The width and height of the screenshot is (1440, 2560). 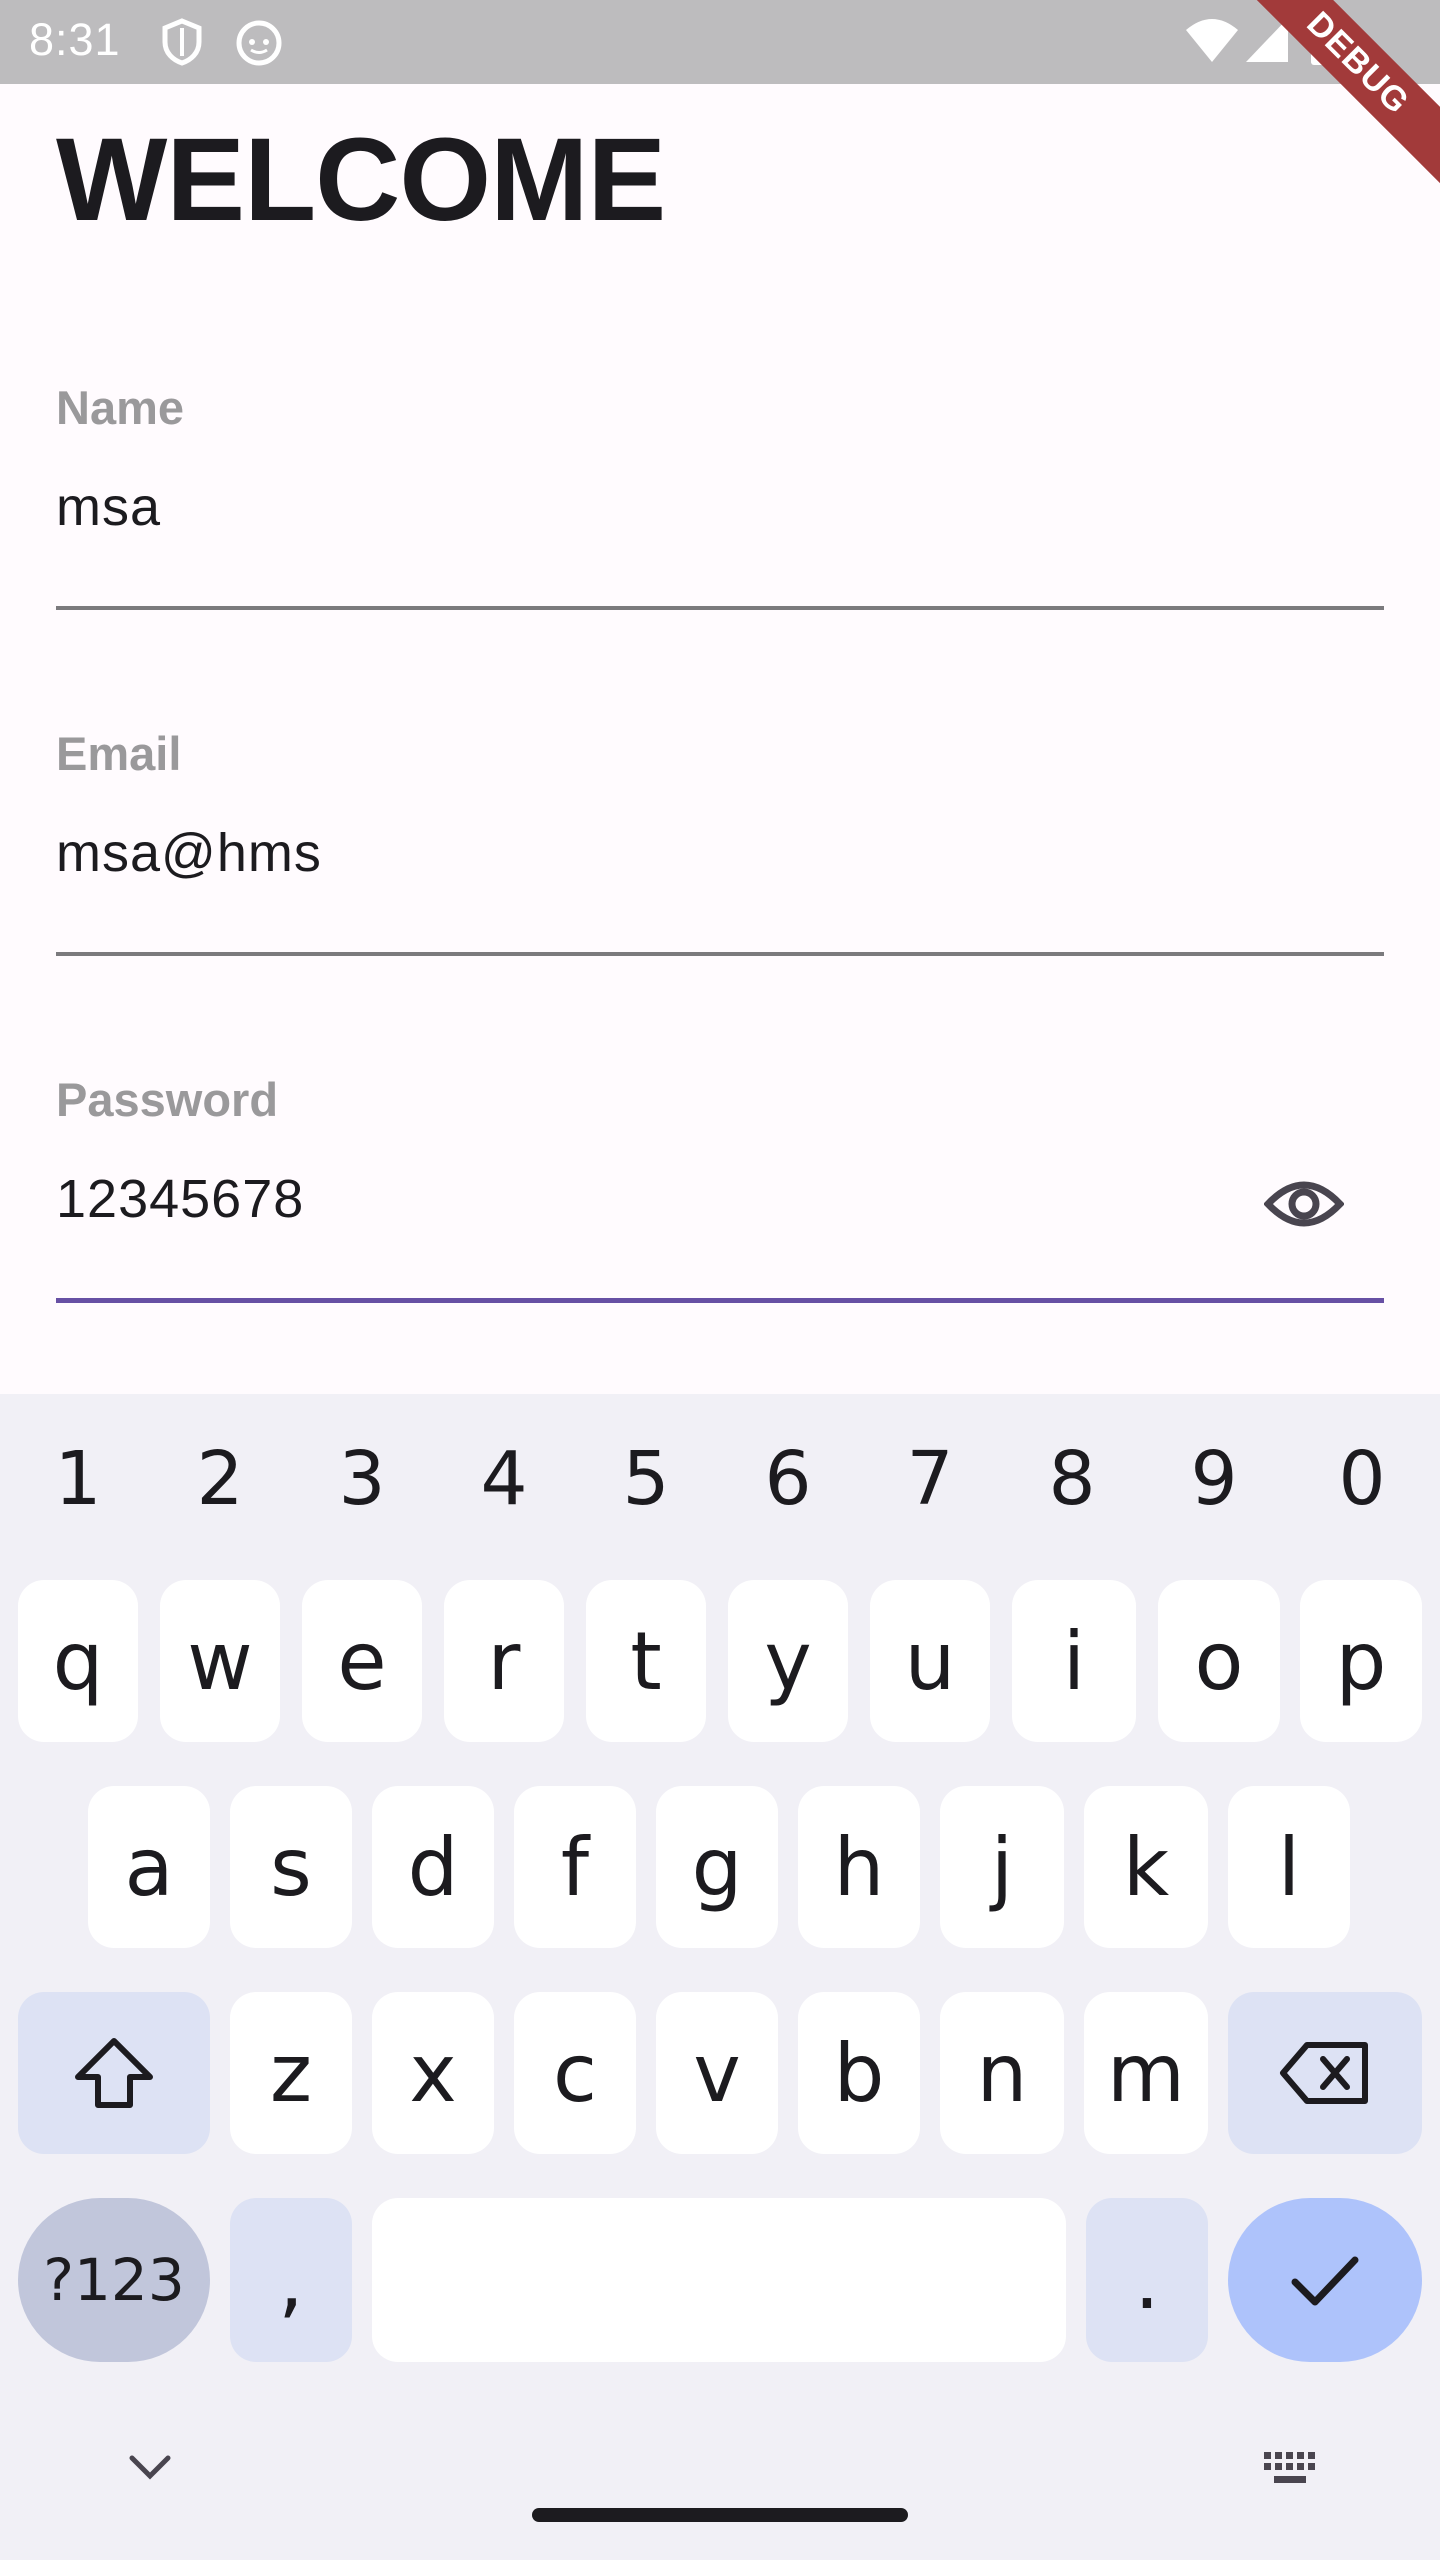 What do you see at coordinates (720, 954) in the screenshot?
I see `email-underline` at bounding box center [720, 954].